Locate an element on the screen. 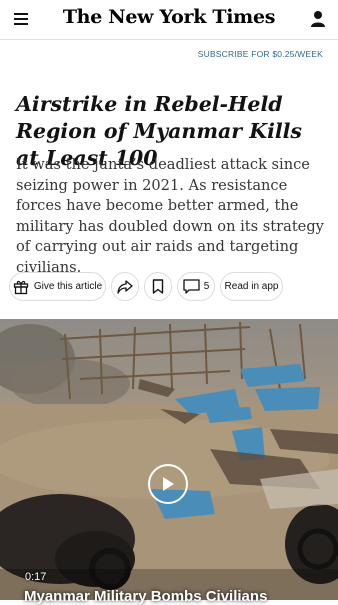 Image resolution: width=338 pixels, height=605 pixels. play-icon is located at coordinates (168, 484).